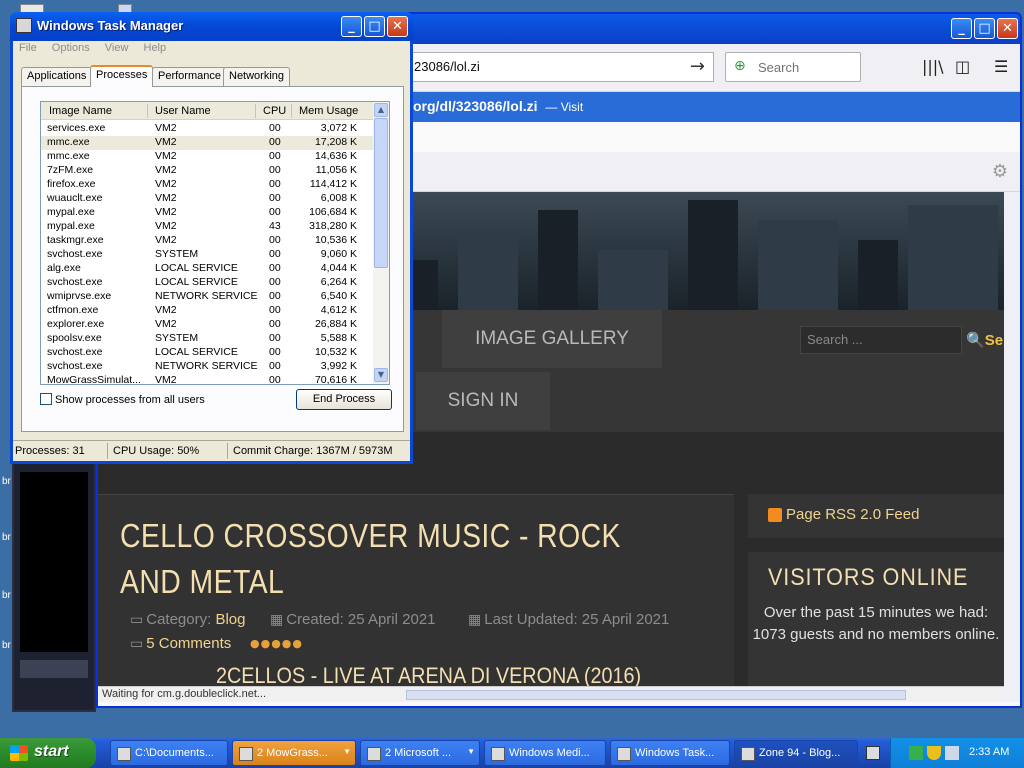  Describe the element at coordinates (79, 296) in the screenshot. I see `process-name: wmiprvse.exe` at that location.